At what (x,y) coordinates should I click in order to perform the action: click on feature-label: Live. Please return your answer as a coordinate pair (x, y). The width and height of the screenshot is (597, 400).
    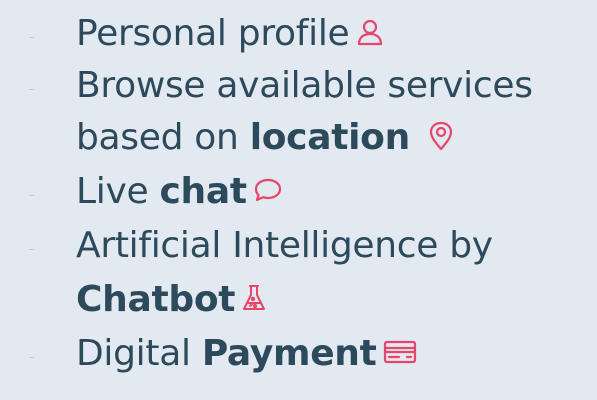
    Looking at the image, I should click on (118, 191).